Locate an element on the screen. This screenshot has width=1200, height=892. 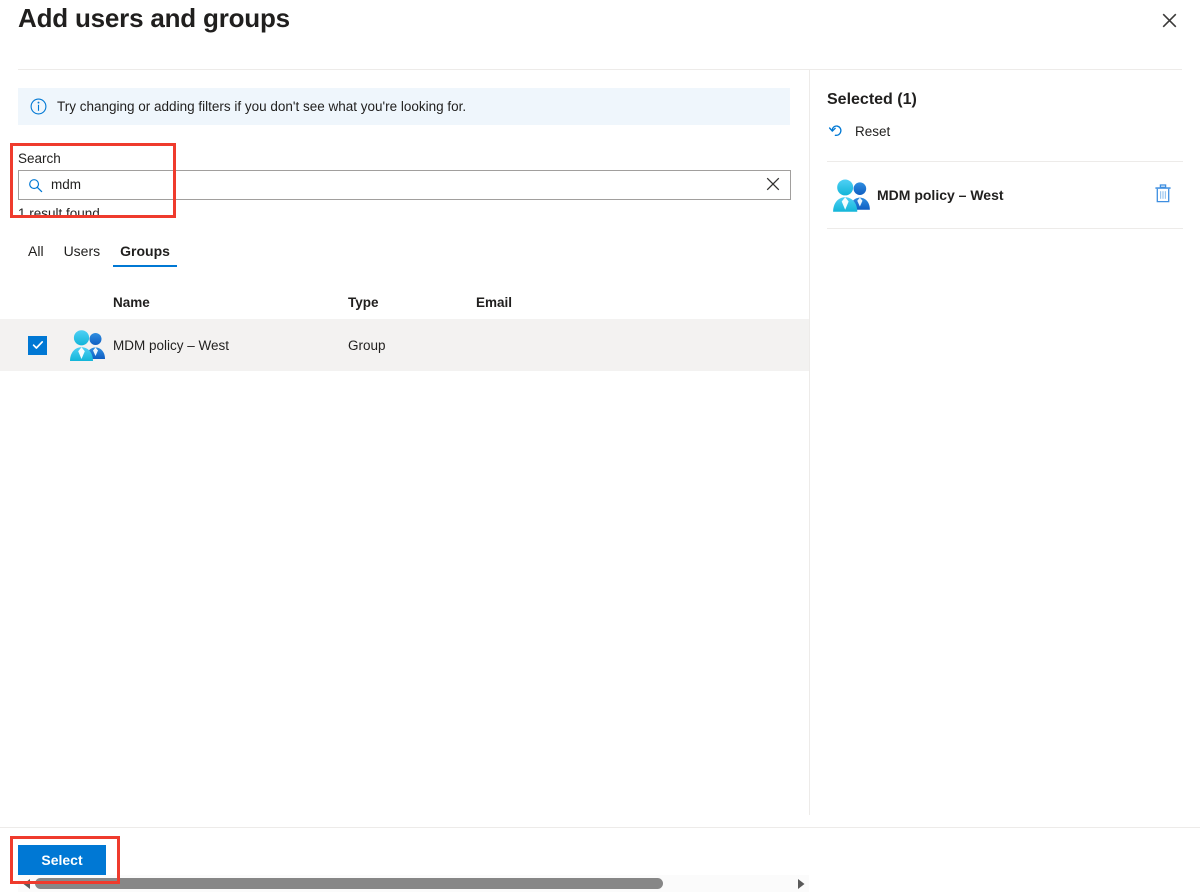
search-area: Search 1 result found is located at coordinates (404, 186).